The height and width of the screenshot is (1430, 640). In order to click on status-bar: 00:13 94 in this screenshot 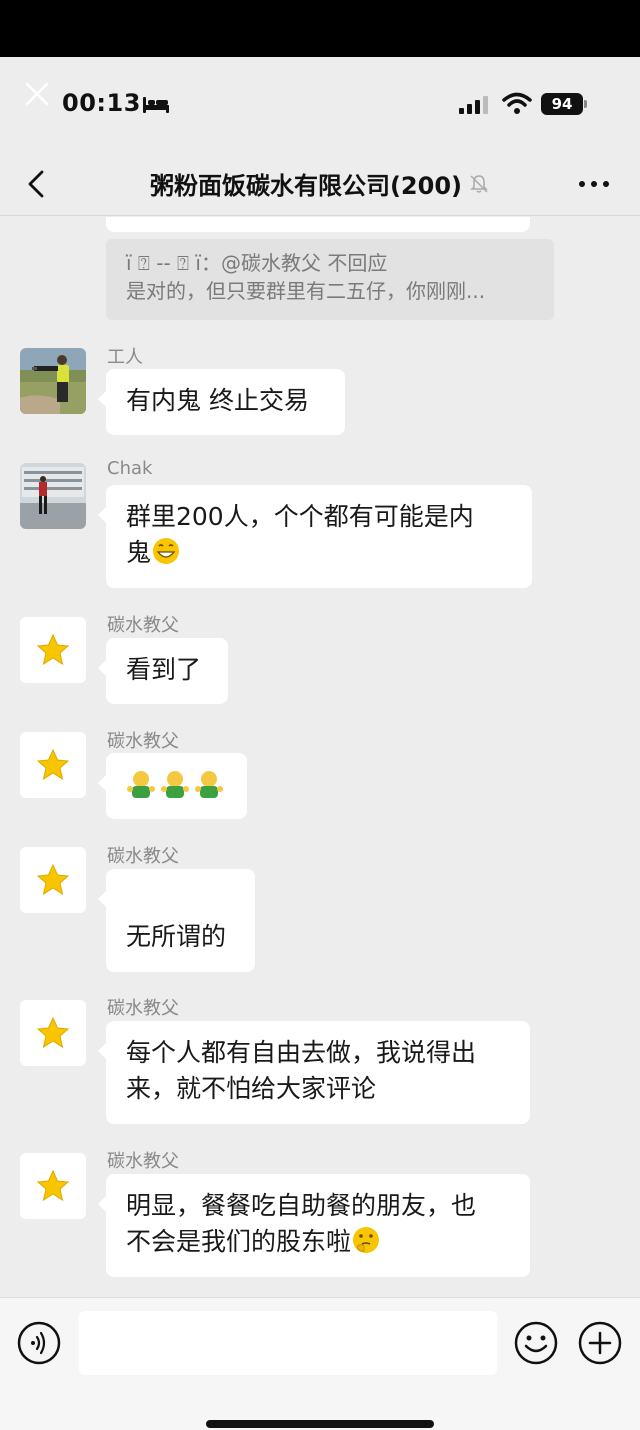, I will do `click(320, 104)`.